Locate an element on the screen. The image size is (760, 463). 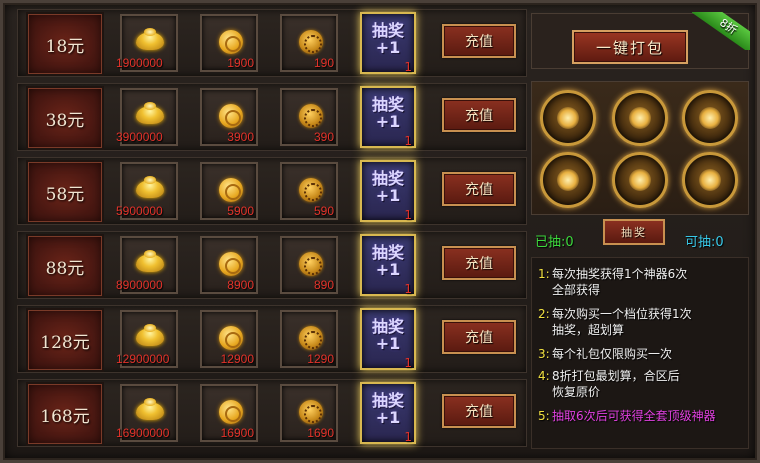
coin-reward-slot: 16900 is located at coordinates (229, 413).